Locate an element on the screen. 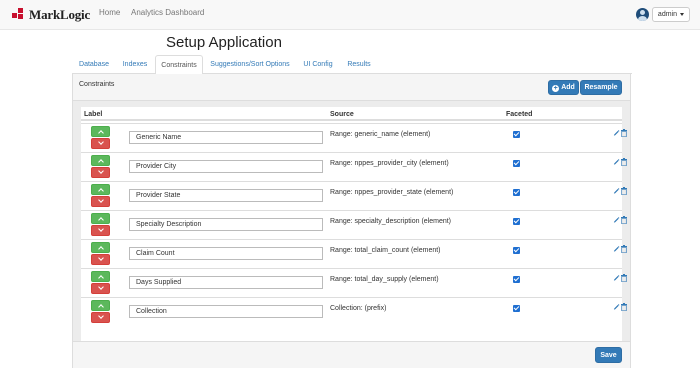 The width and height of the screenshot is (700, 373). resample-button: Resample is located at coordinates (601, 87).